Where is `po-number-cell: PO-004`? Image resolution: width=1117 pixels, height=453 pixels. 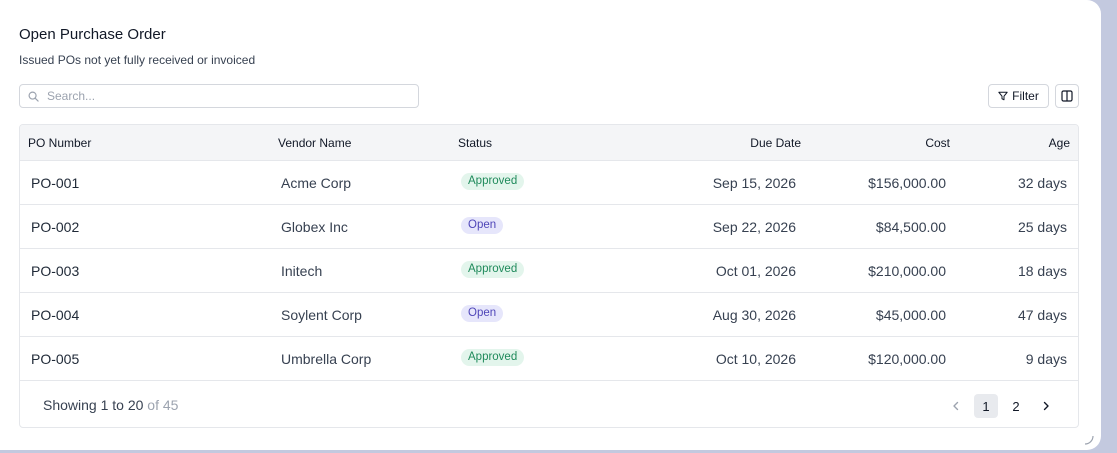 po-number-cell: PO-004 is located at coordinates (55, 315).